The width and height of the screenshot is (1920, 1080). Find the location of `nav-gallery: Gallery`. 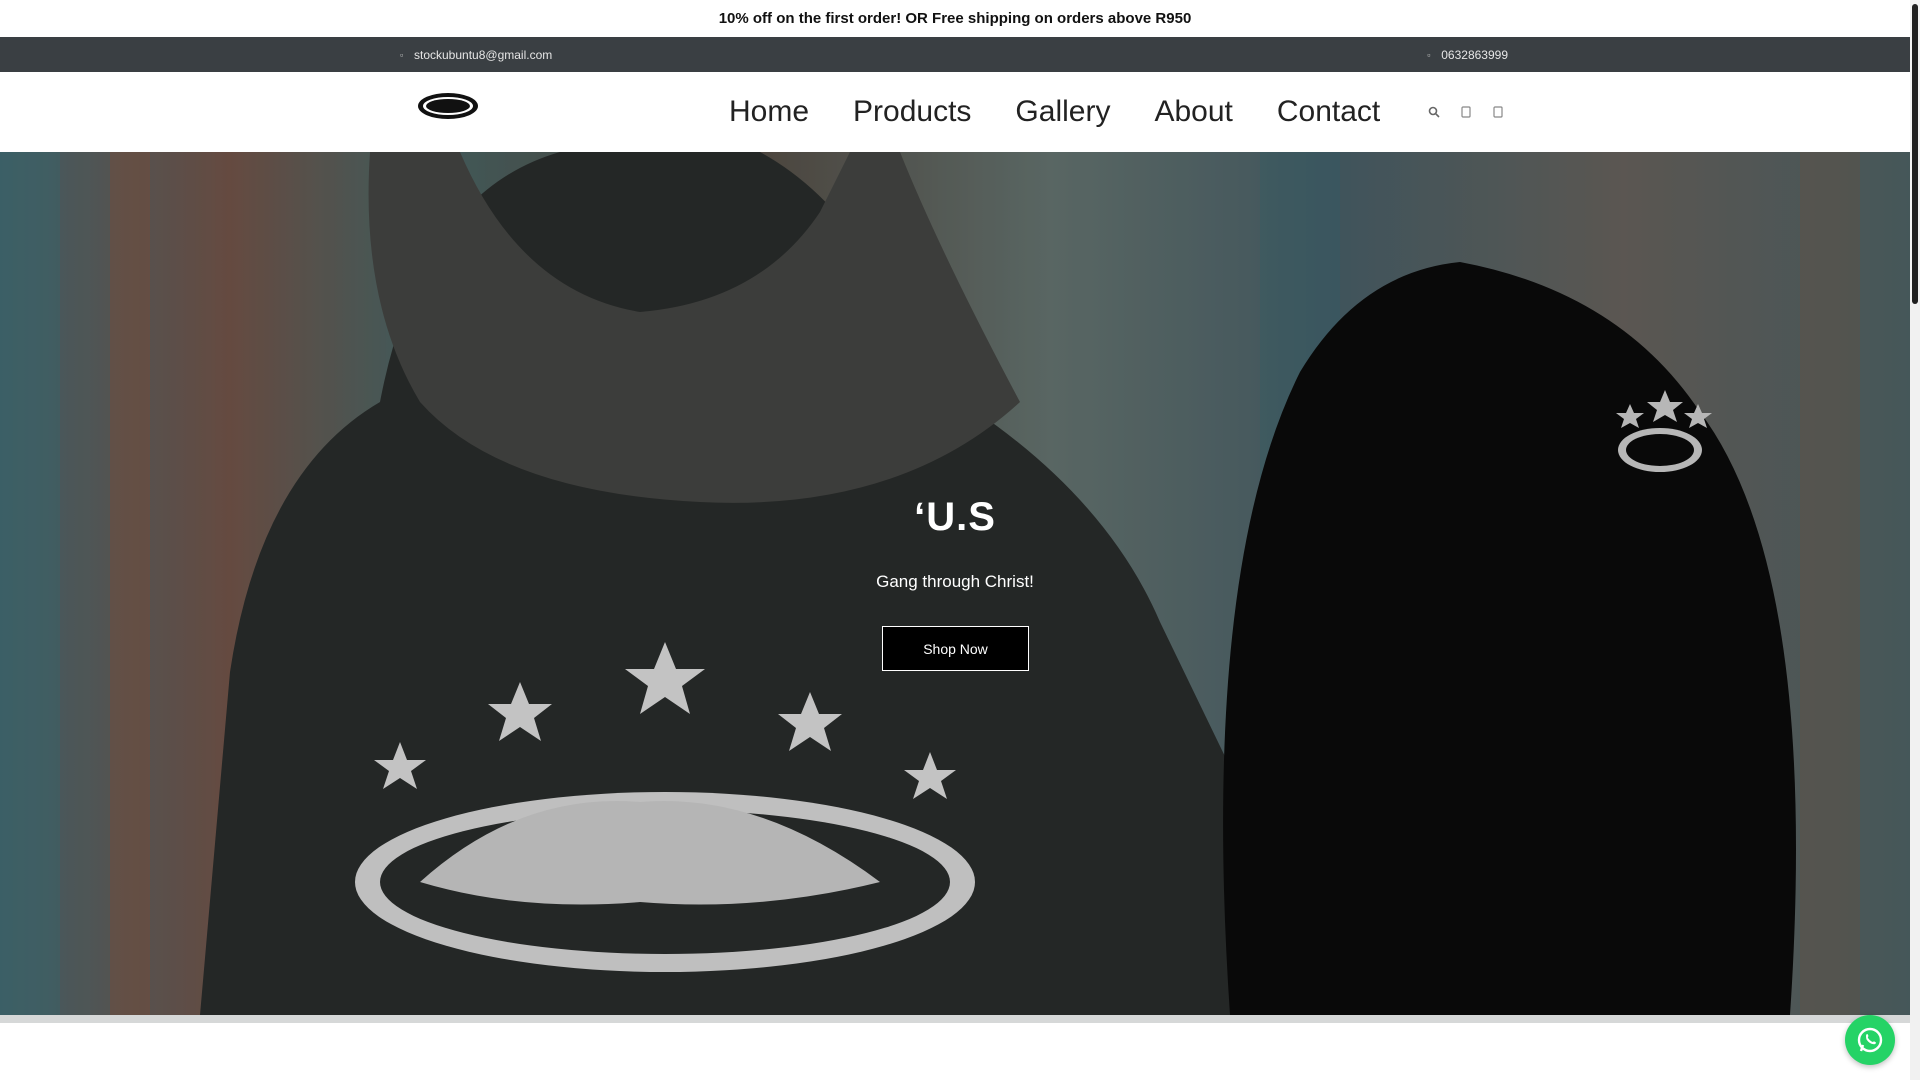

nav-gallery: Gallery is located at coordinates (1062, 112).